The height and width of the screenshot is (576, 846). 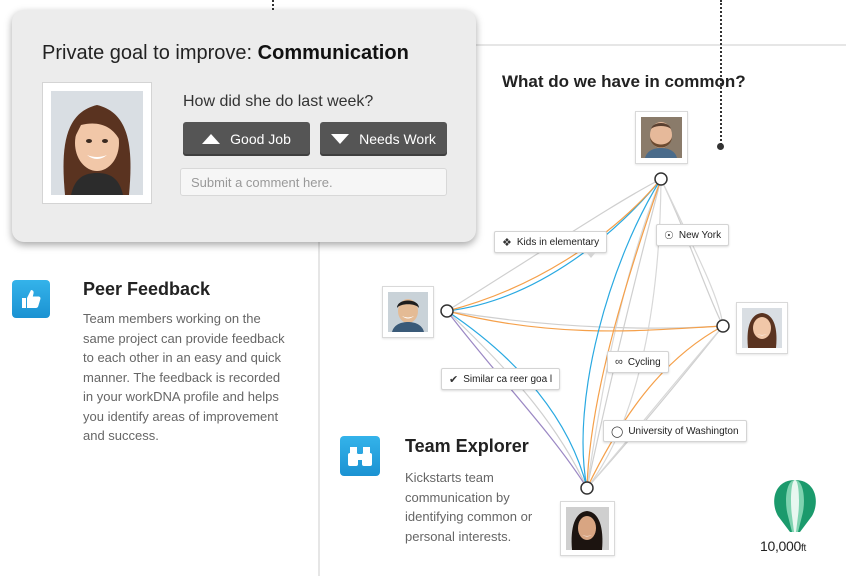 I want to click on tag-university-of-washington: ◯ University of Washington, so click(x=675, y=431).